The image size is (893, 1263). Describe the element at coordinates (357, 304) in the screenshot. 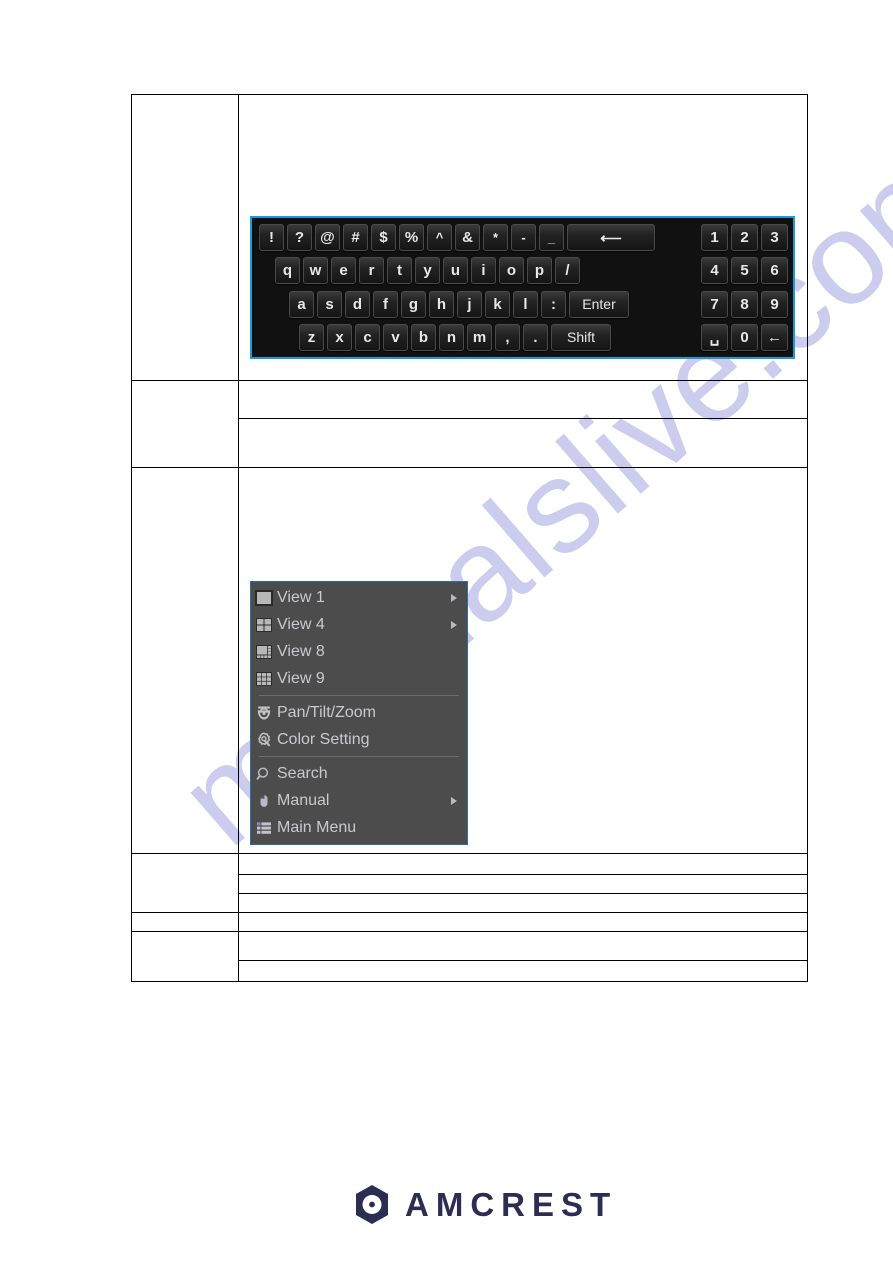

I see `key-d: d` at that location.